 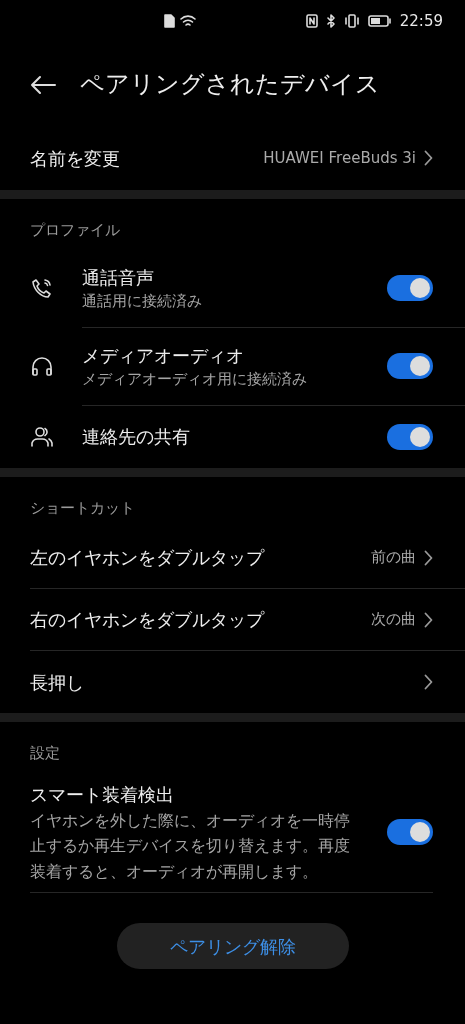 I want to click on setting-value: 前の曲, so click(x=393, y=558).